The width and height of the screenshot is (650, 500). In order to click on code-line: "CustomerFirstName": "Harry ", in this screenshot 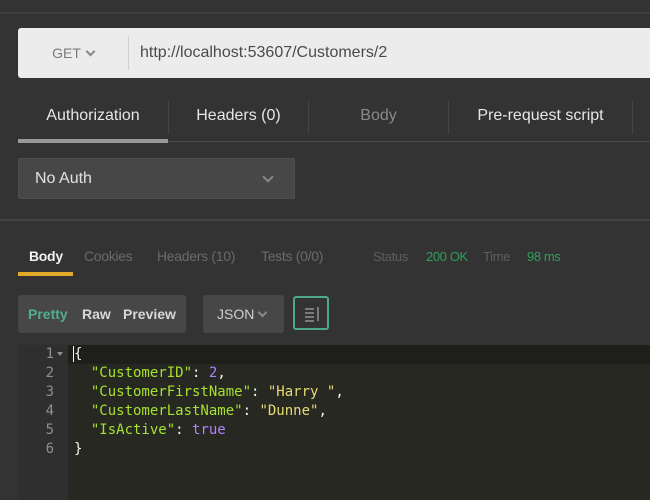, I will do `click(217, 392)`.